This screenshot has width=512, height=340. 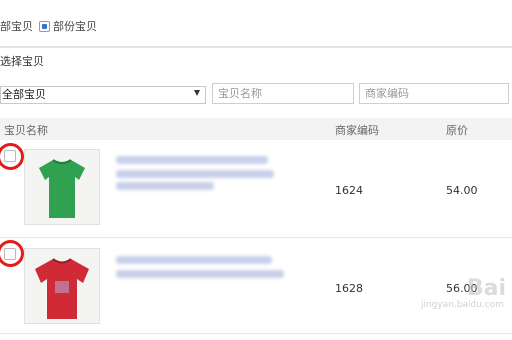 I want to click on row-price: 54.00, so click(x=462, y=190).